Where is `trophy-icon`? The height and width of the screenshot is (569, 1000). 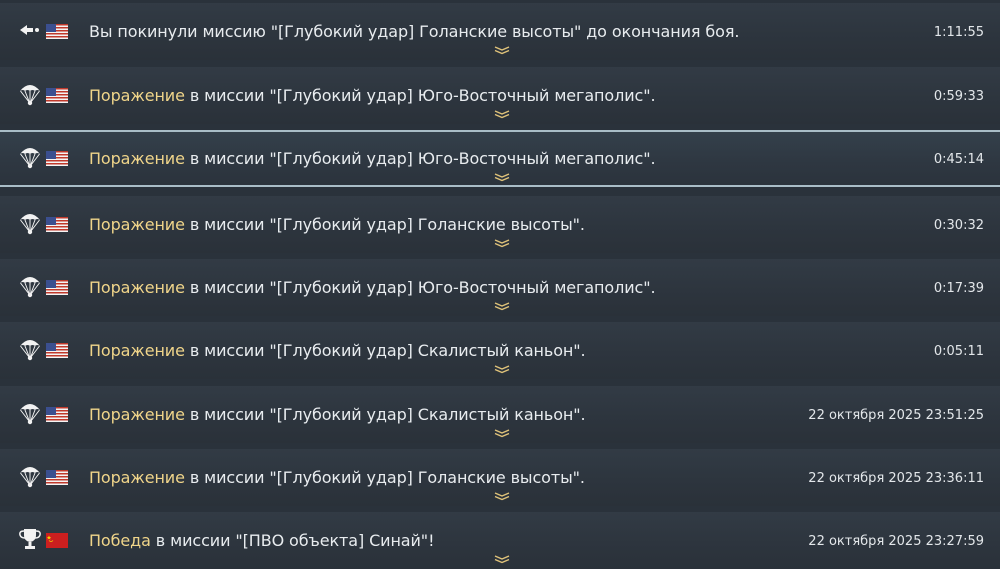 trophy-icon is located at coordinates (30, 539).